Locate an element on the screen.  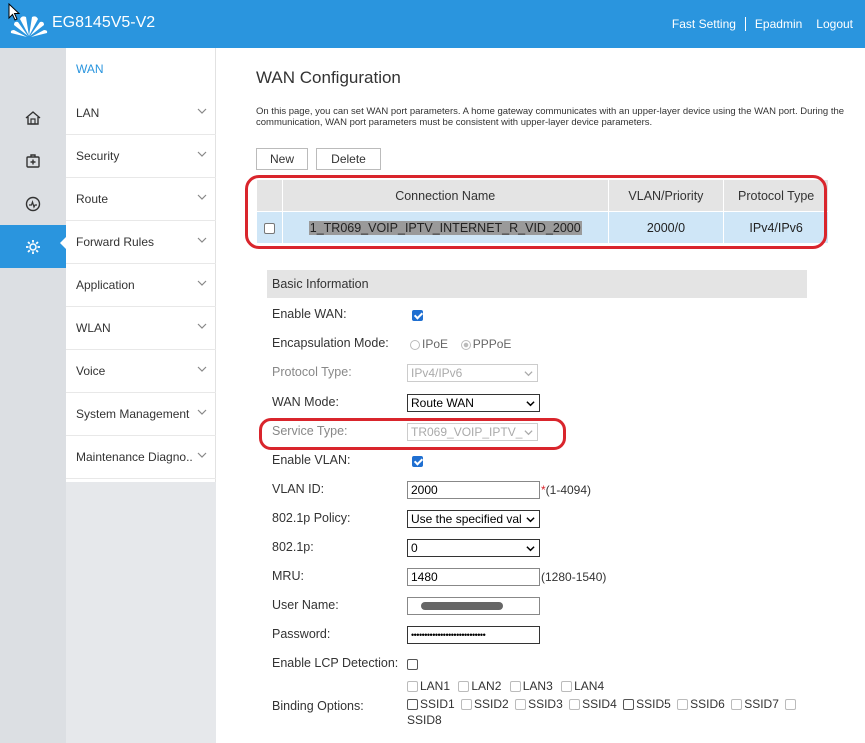
delete-button: Delete is located at coordinates (348, 159).